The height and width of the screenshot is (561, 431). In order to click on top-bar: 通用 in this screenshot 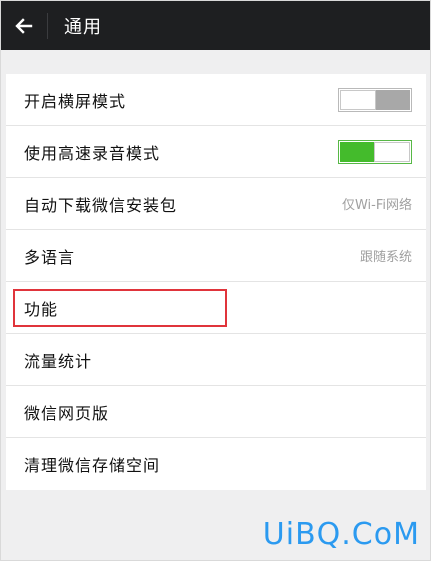, I will do `click(215, 25)`.